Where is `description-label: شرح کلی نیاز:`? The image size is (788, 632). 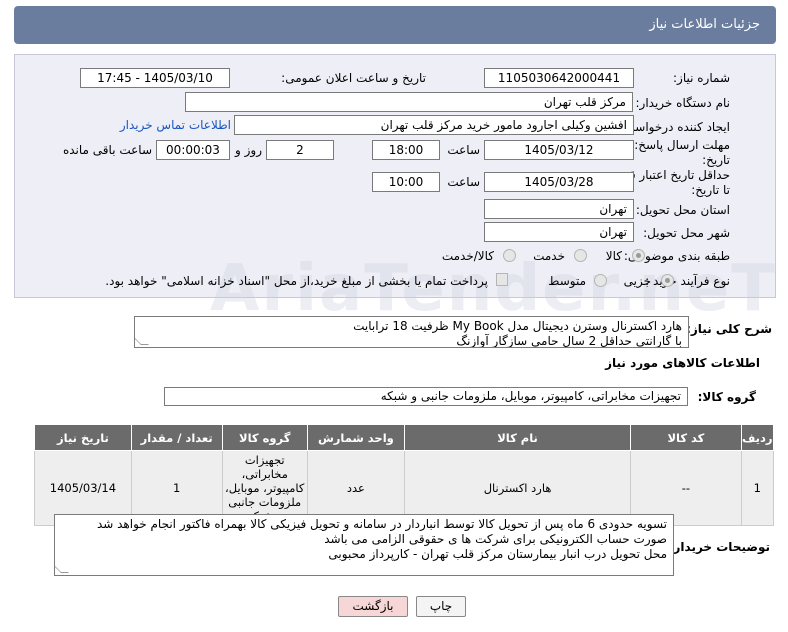 description-label: شرح کلی نیاز: is located at coordinates (729, 329).